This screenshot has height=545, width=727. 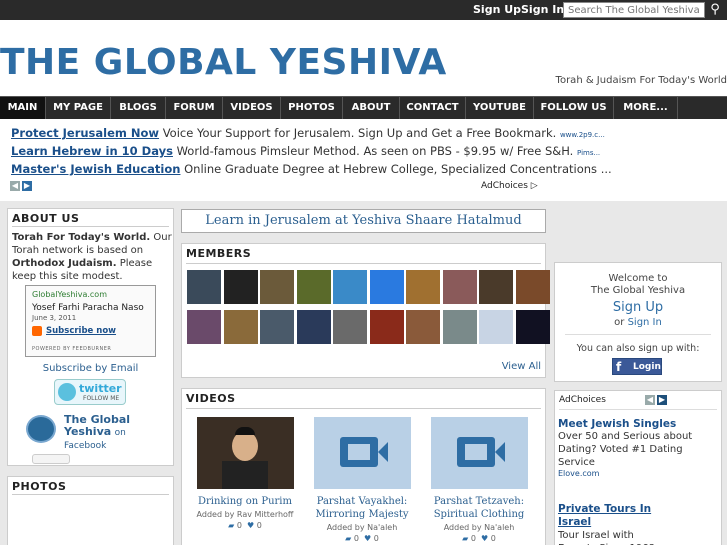 I want to click on camera-screen, so click(x=475, y=452).